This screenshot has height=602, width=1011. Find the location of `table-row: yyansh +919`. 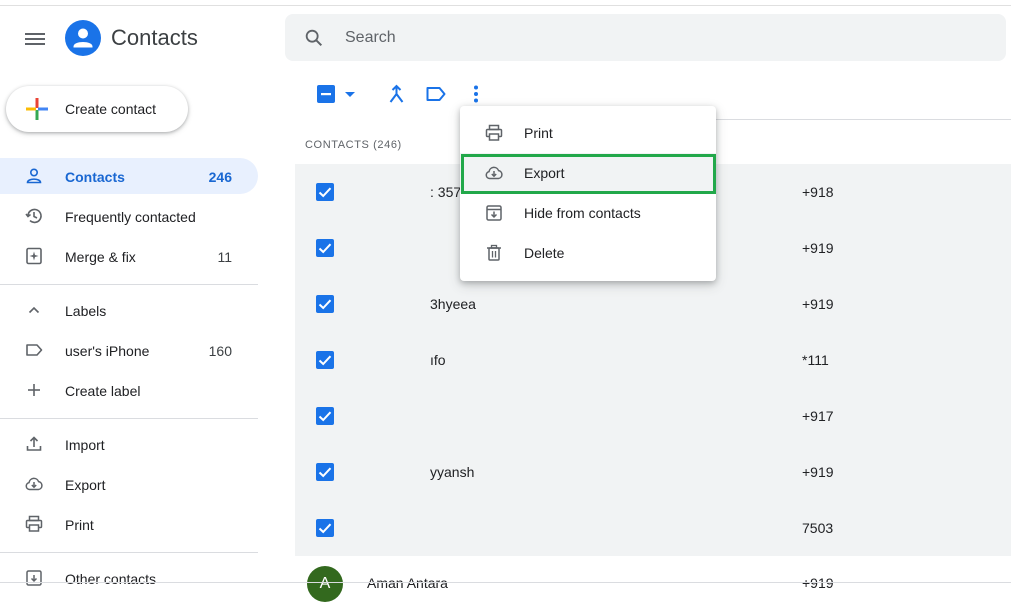

table-row: yyansh +919 is located at coordinates (653, 472).